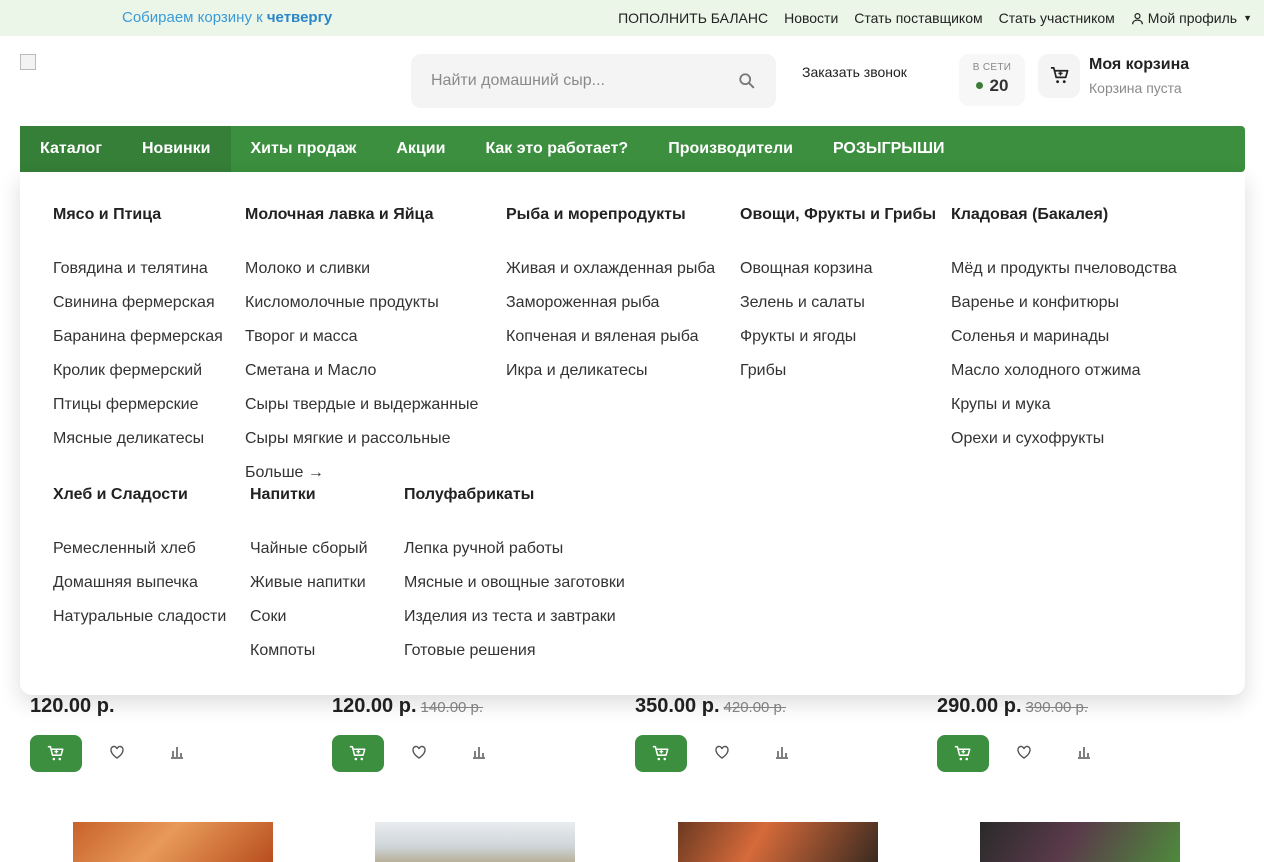  What do you see at coordinates (1057, 18) in the screenshot?
I see `top-link-member: Стать участником` at bounding box center [1057, 18].